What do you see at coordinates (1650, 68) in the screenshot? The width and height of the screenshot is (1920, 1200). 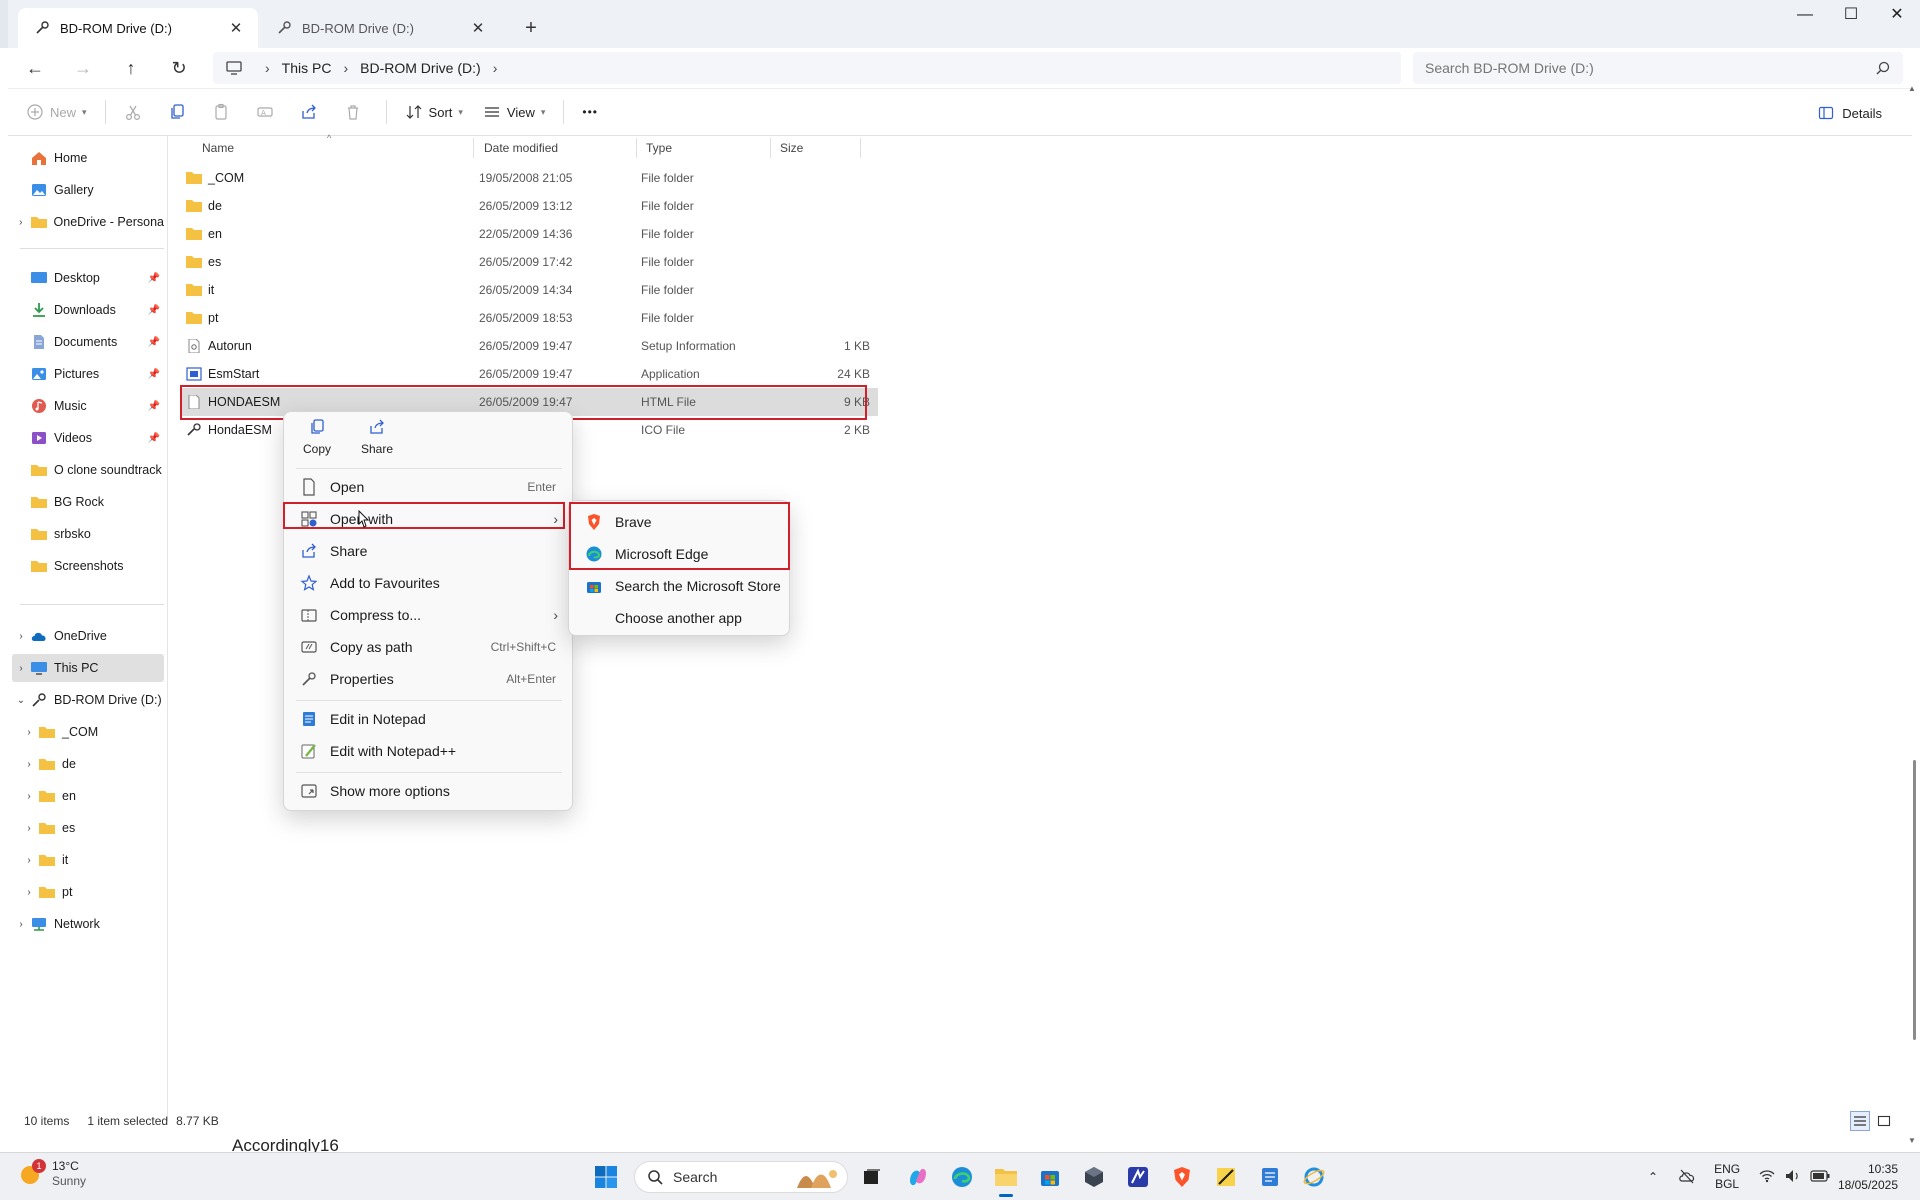 I see `search-input` at bounding box center [1650, 68].